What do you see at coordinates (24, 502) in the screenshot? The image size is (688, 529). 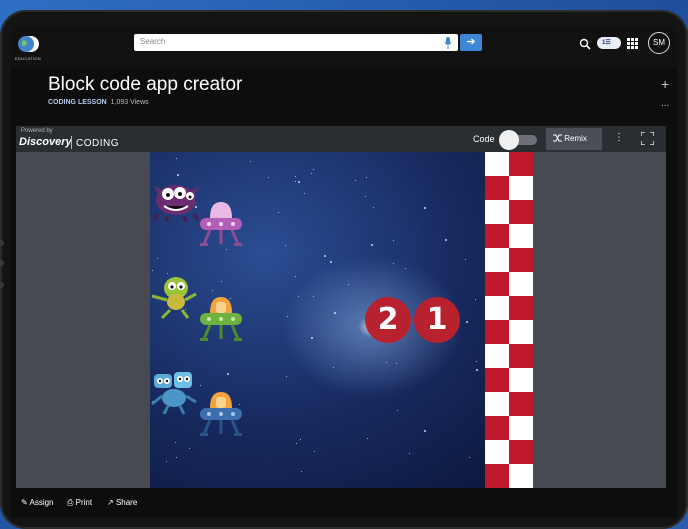 I see `assign-icon: ✎` at bounding box center [24, 502].